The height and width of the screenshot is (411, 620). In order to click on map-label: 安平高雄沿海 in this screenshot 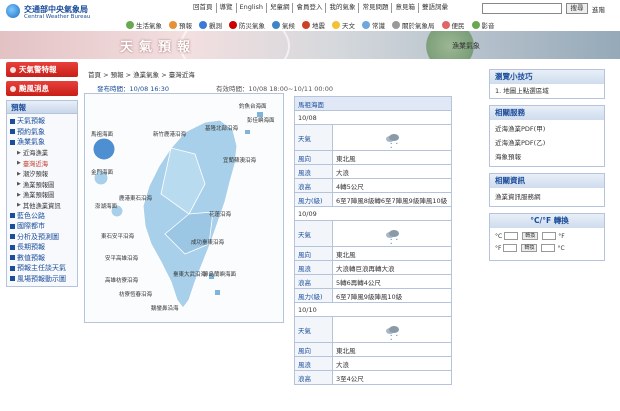, I will do `click(121, 258)`.